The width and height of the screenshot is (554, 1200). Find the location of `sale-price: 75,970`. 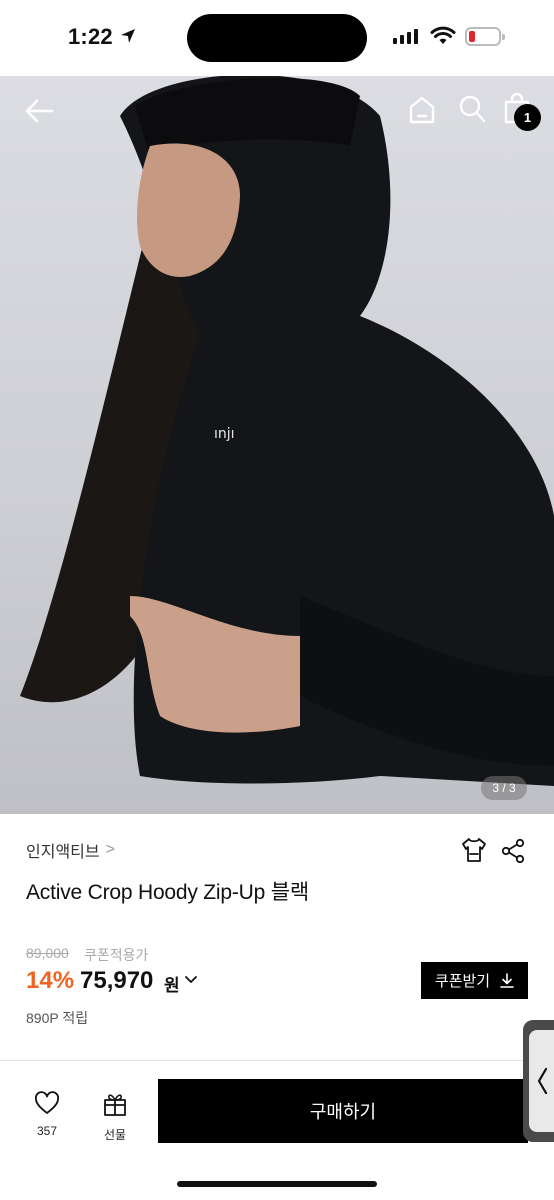

sale-price: 75,970 is located at coordinates (117, 980).